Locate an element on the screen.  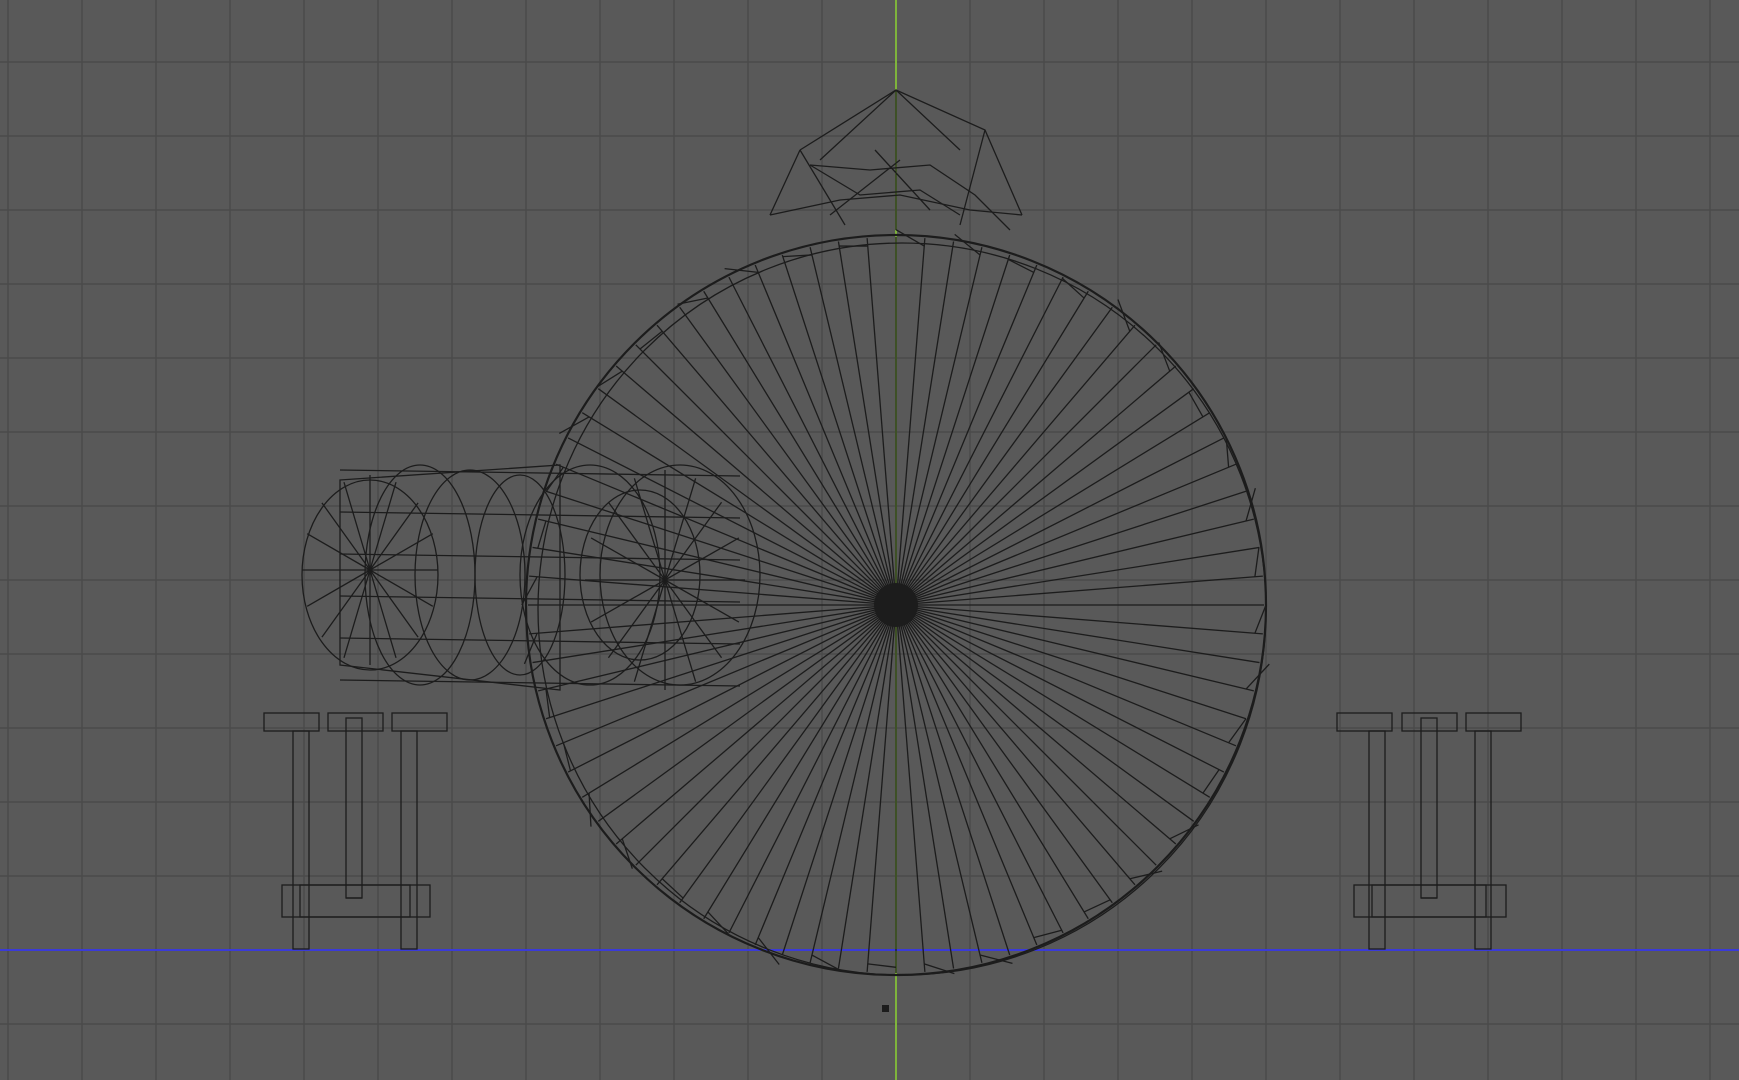
origin-marker is located at coordinates (885, 1008).